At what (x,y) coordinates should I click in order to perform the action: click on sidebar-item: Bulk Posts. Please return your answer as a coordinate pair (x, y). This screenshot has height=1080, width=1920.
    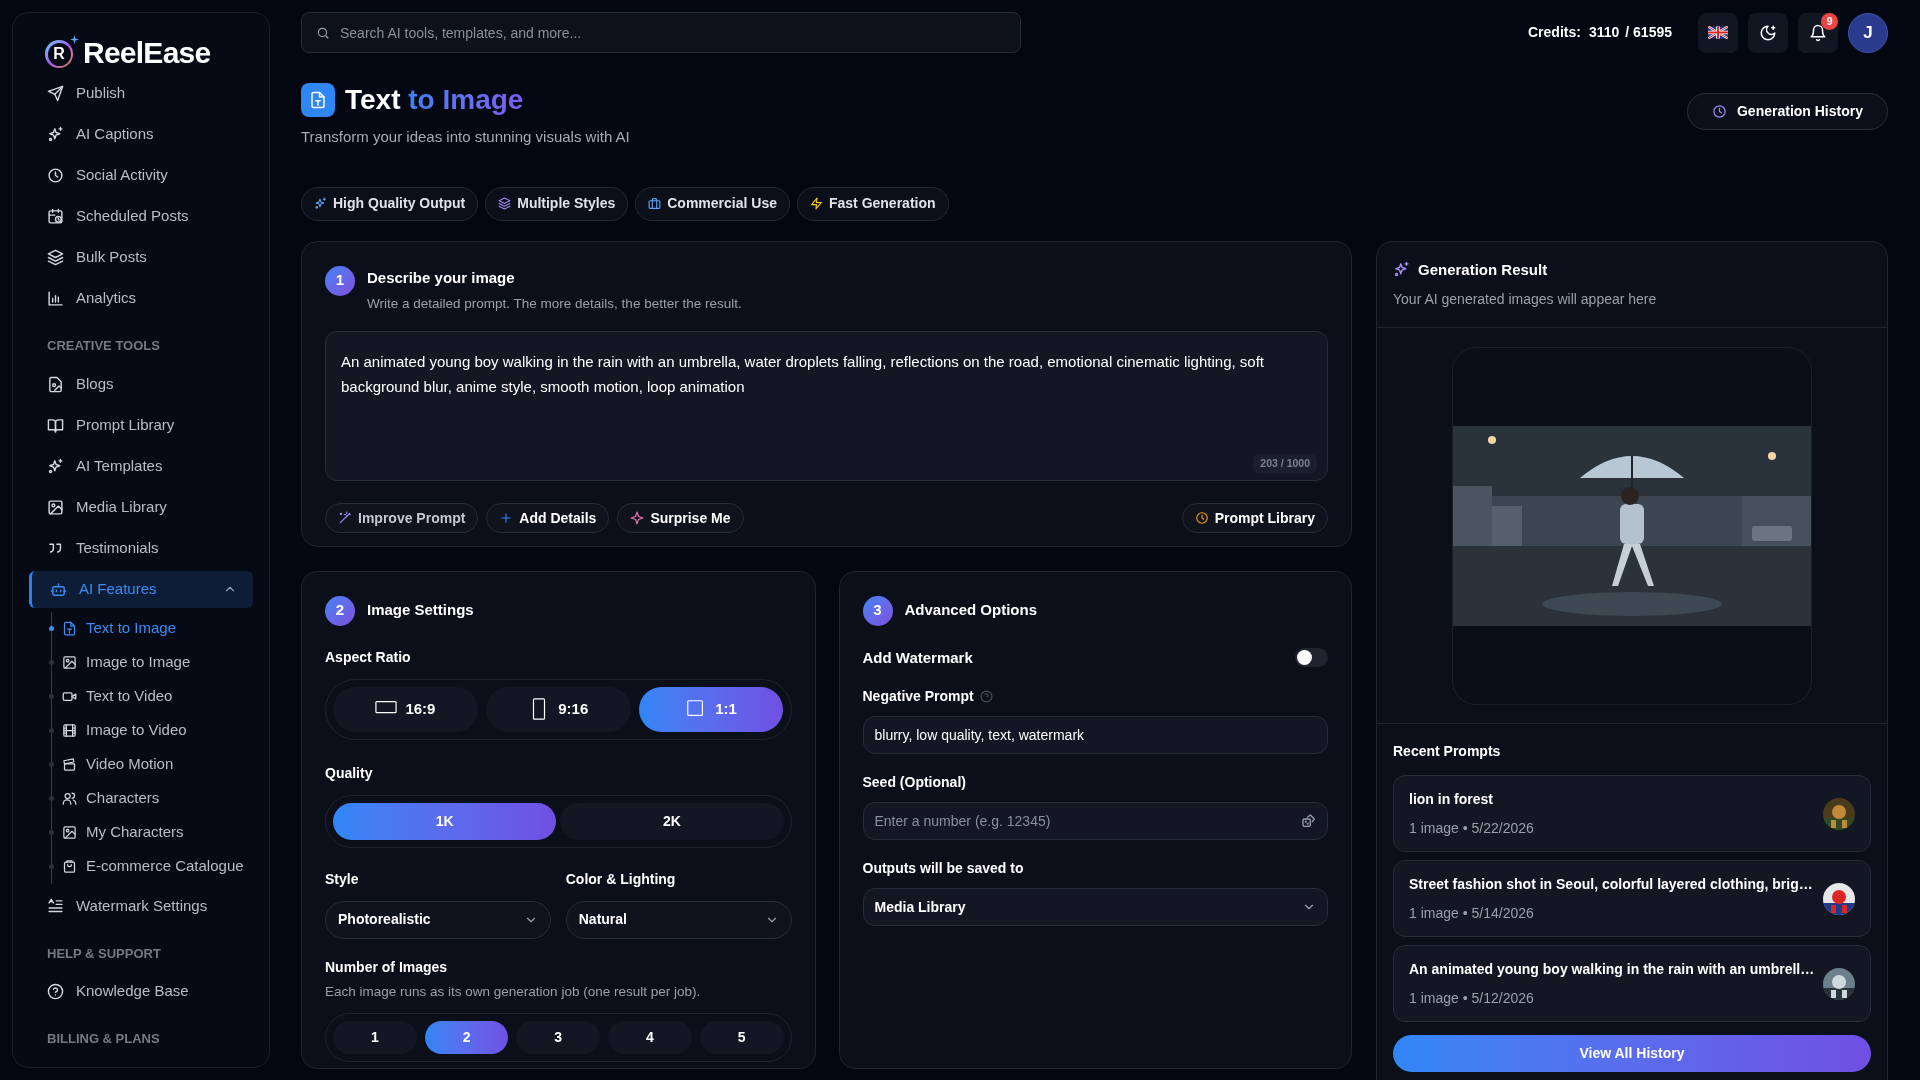
    Looking at the image, I should click on (141, 257).